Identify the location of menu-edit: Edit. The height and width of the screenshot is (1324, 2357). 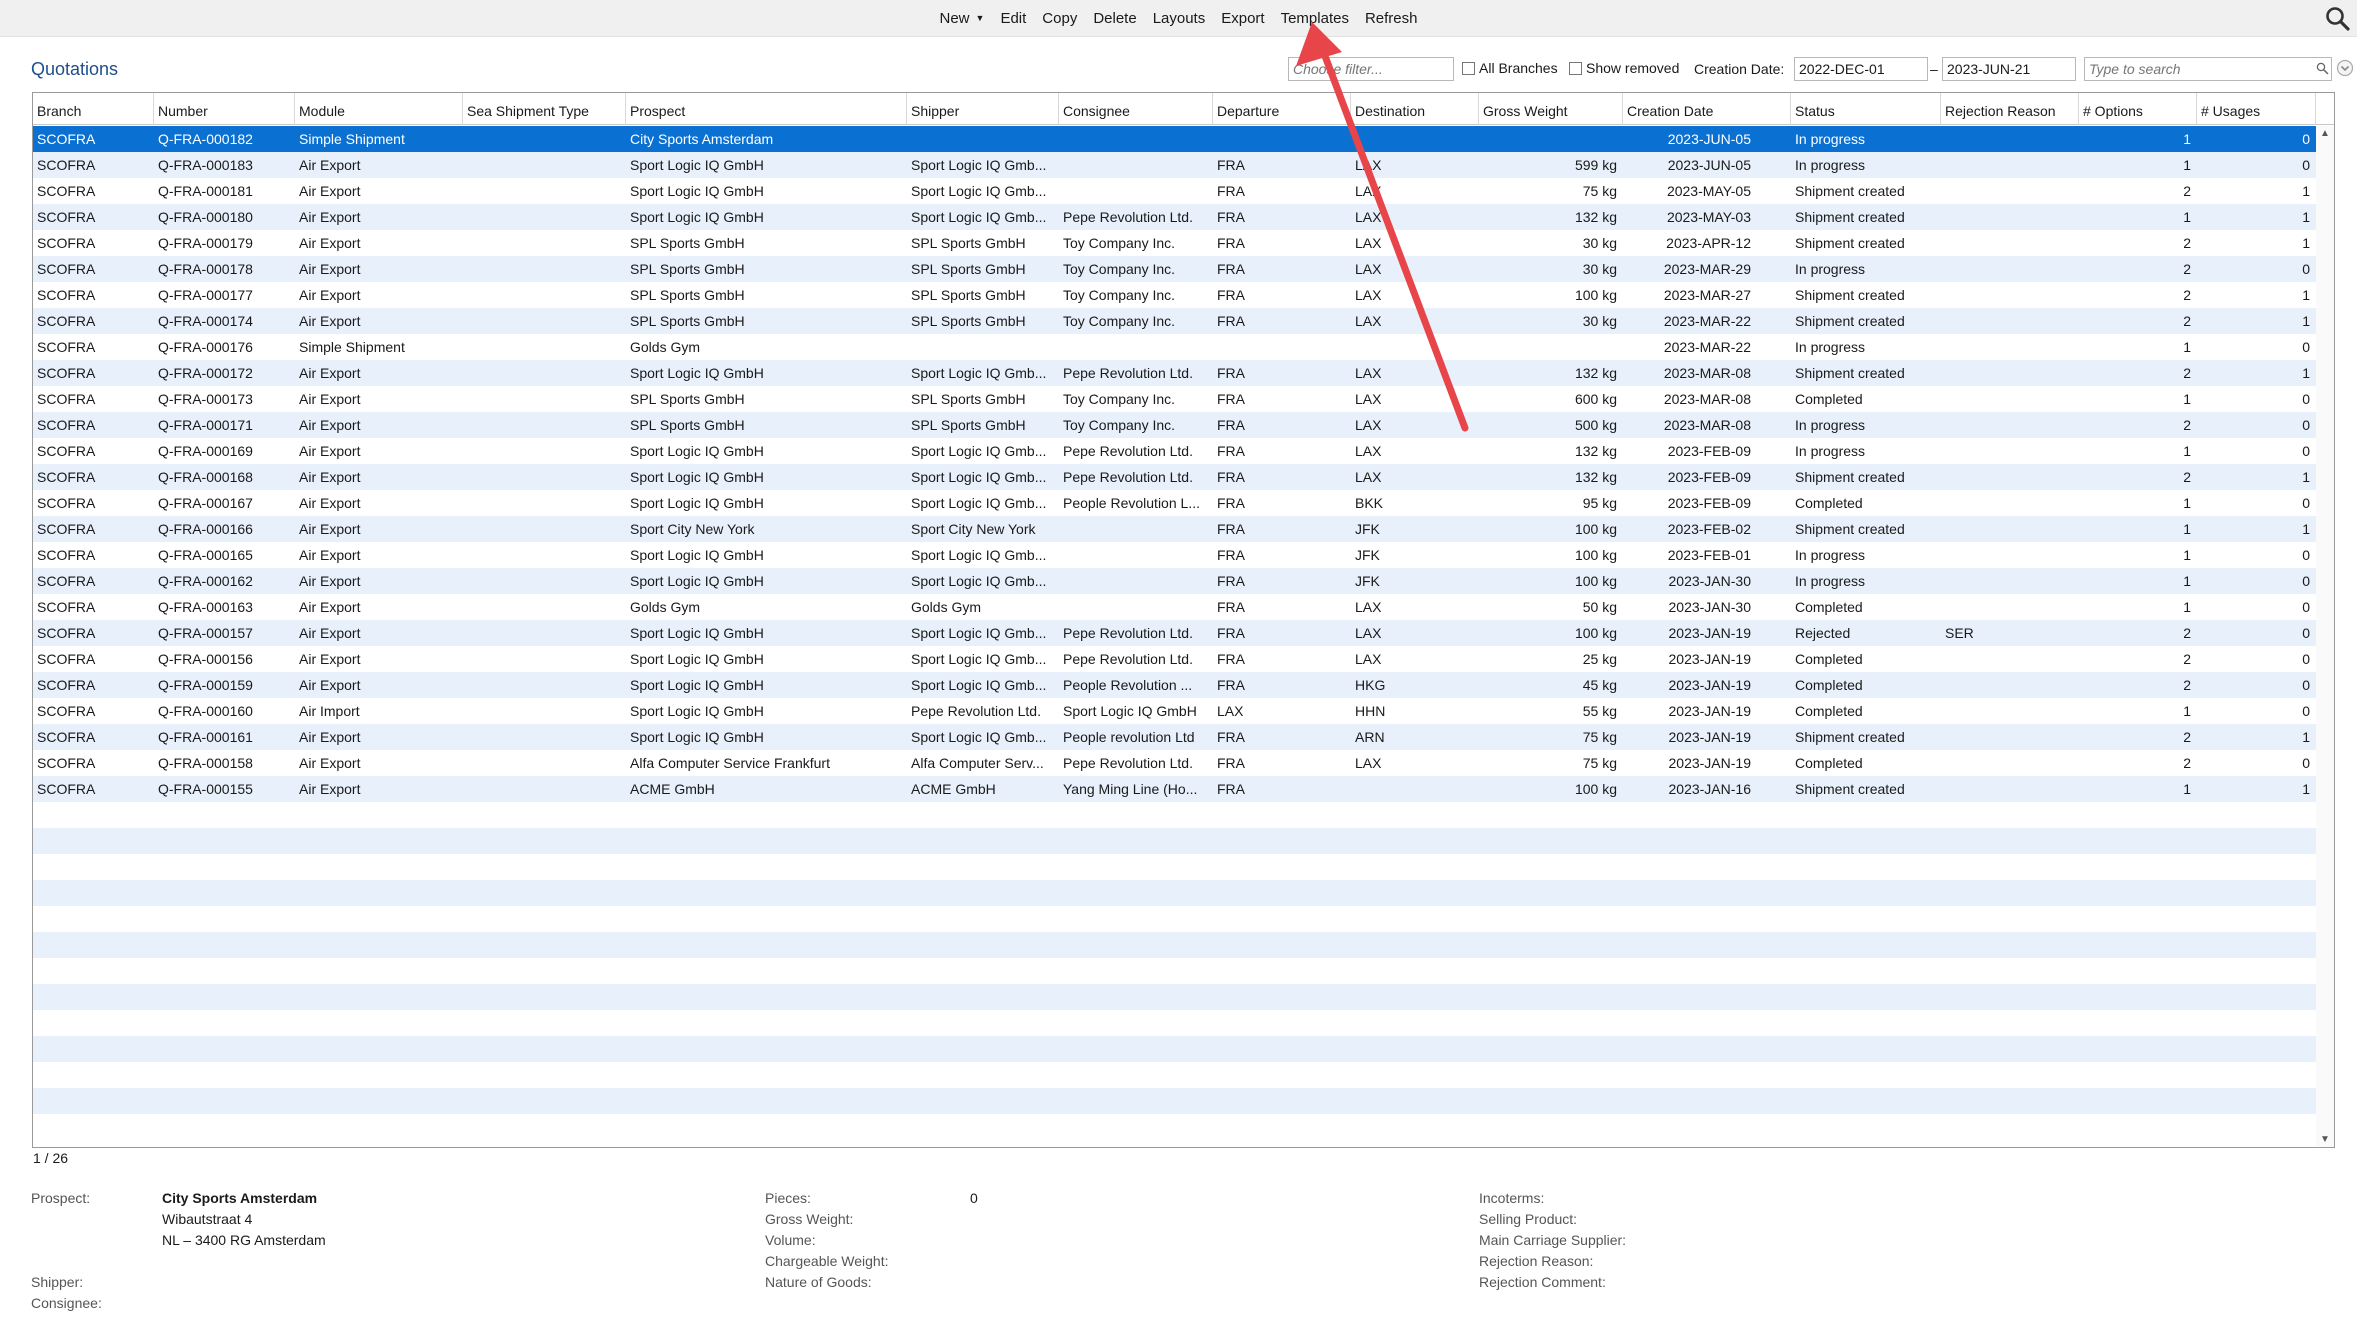
(1013, 18).